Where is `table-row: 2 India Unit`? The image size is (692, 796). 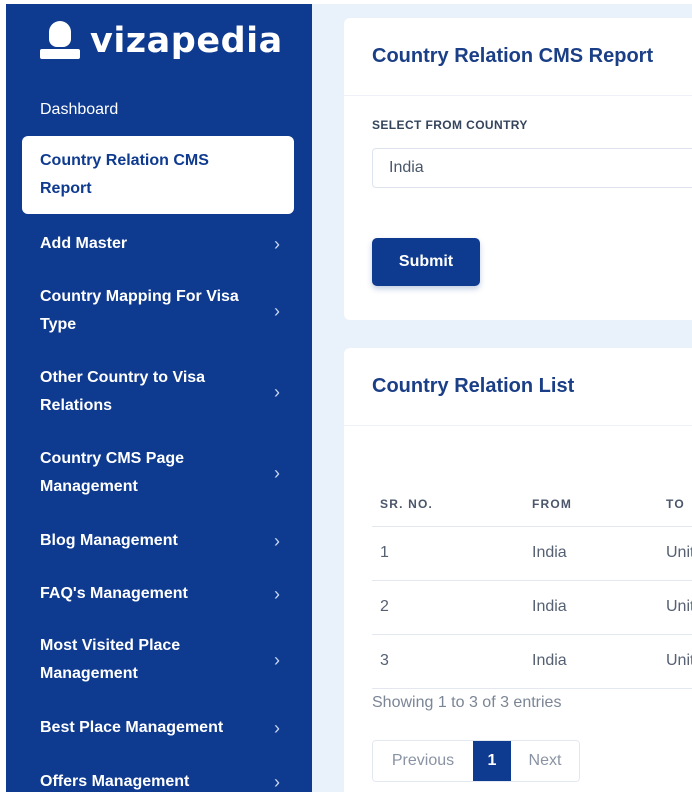 table-row: 2 India Unit is located at coordinates (532, 607).